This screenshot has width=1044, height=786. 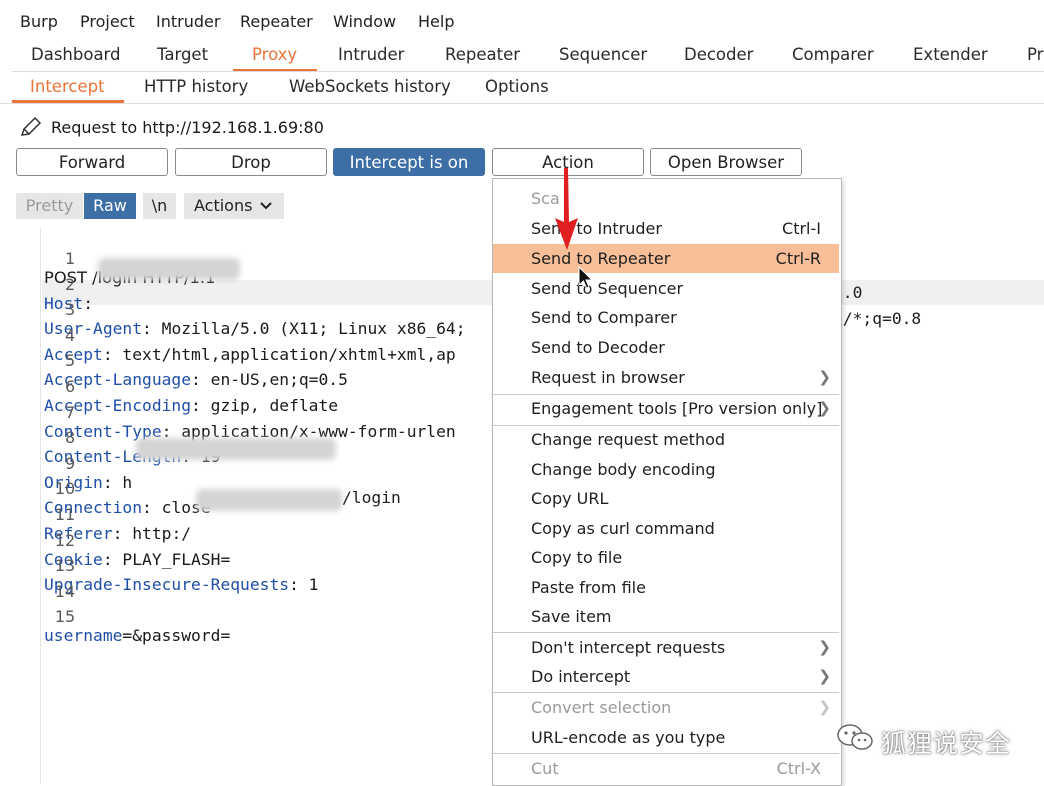 I want to click on menu-item-label: Copy as curl command, so click(x=623, y=528).